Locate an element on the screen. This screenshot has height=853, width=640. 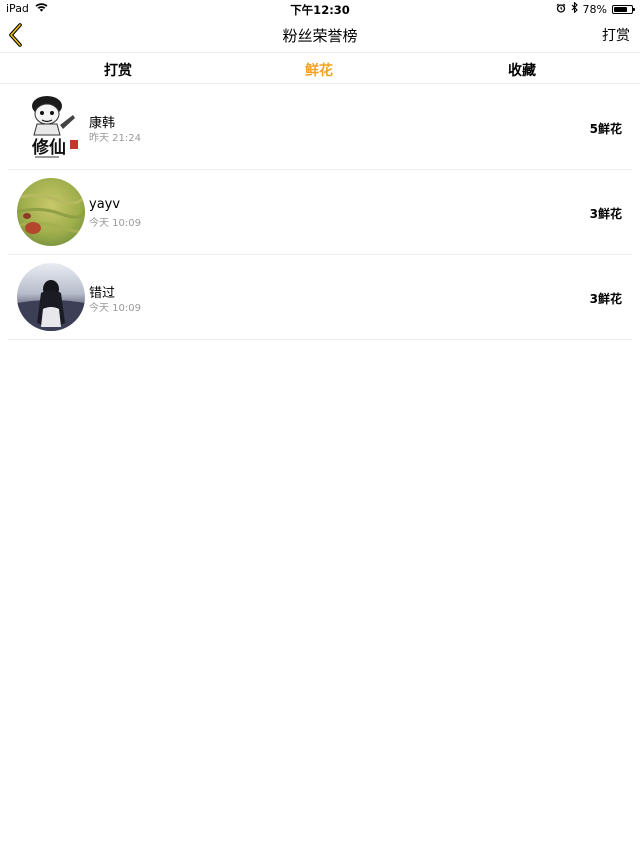
status-time: 下午12:30 is located at coordinates (320, 10).